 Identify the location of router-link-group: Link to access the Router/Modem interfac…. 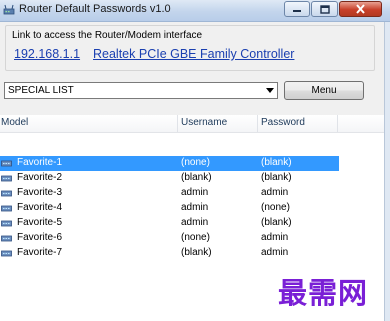
(190, 48).